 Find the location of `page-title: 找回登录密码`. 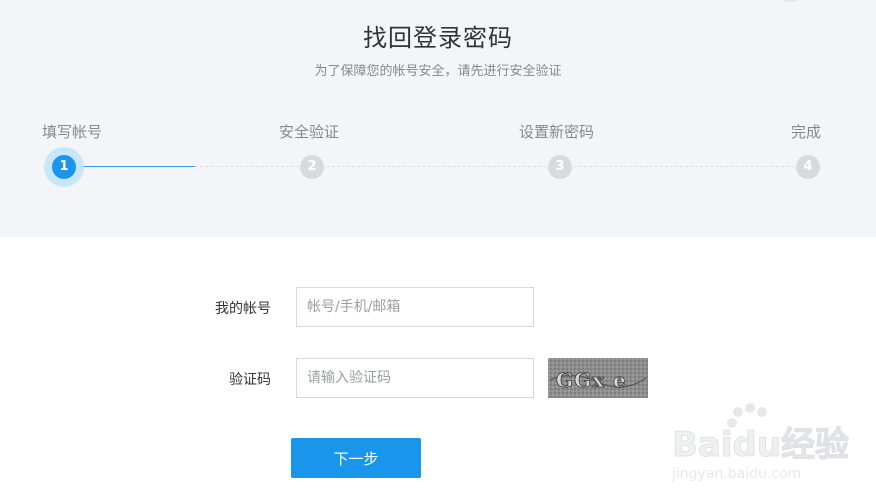

page-title: 找回登录密码 is located at coordinates (438, 38).